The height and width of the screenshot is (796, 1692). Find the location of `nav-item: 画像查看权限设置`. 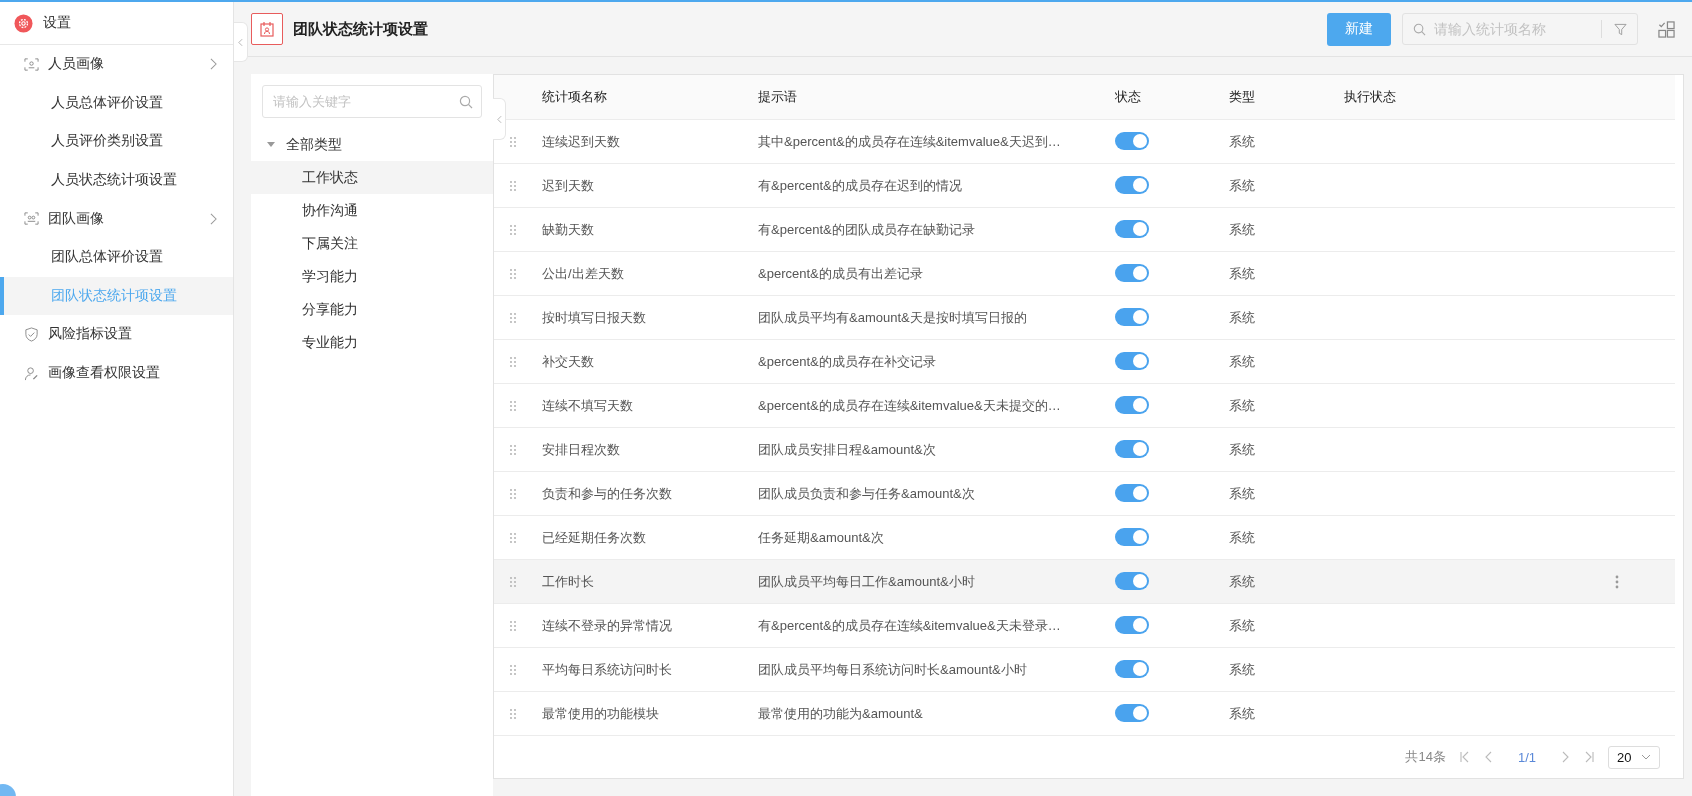

nav-item: 画像查看权限设置 is located at coordinates (116, 373).